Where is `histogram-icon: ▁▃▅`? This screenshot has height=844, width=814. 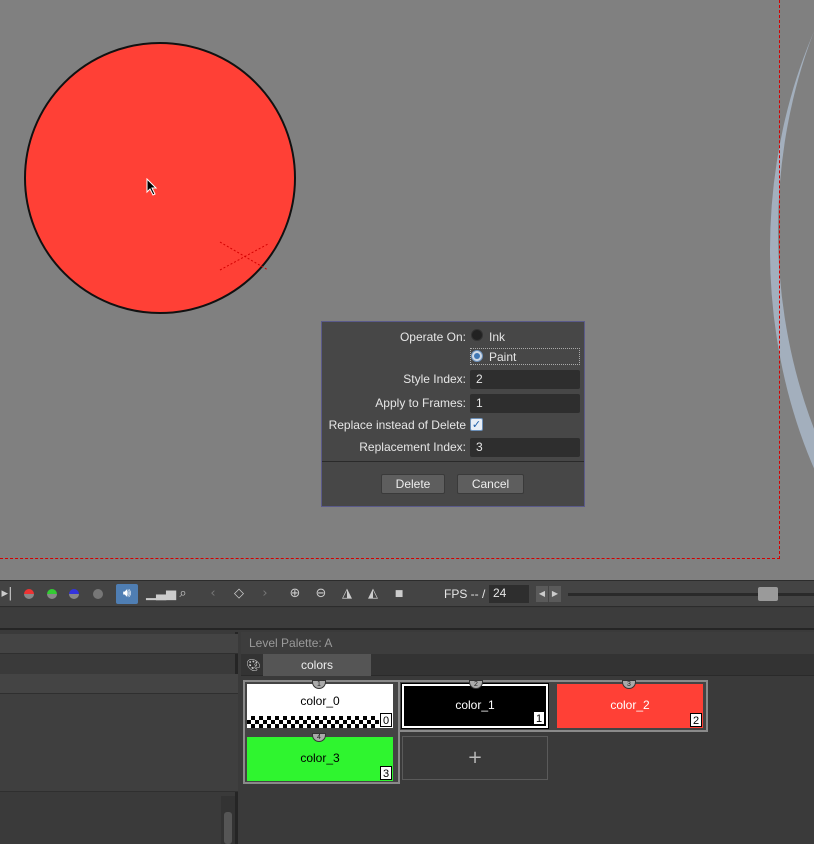 histogram-icon: ▁▃▅ is located at coordinates (161, 594).